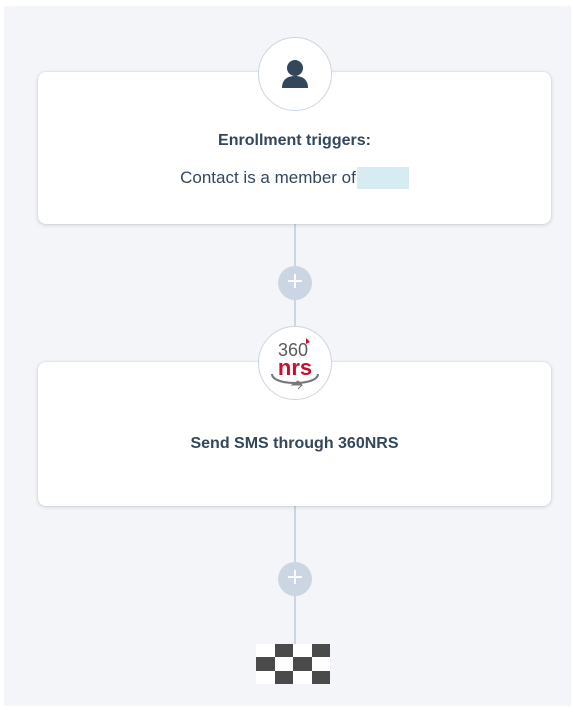  I want to click on trigger-description: Contact is a member of, so click(294, 178).